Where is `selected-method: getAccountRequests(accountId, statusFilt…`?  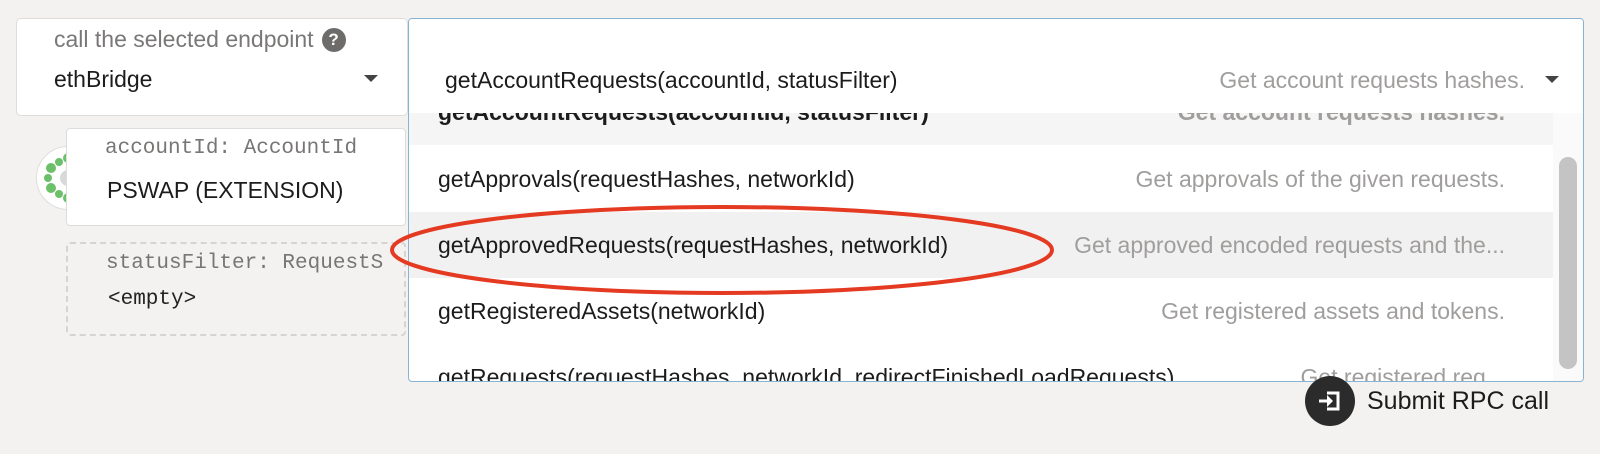
selected-method: getAccountRequests(accountId, statusFilt… is located at coordinates (671, 80).